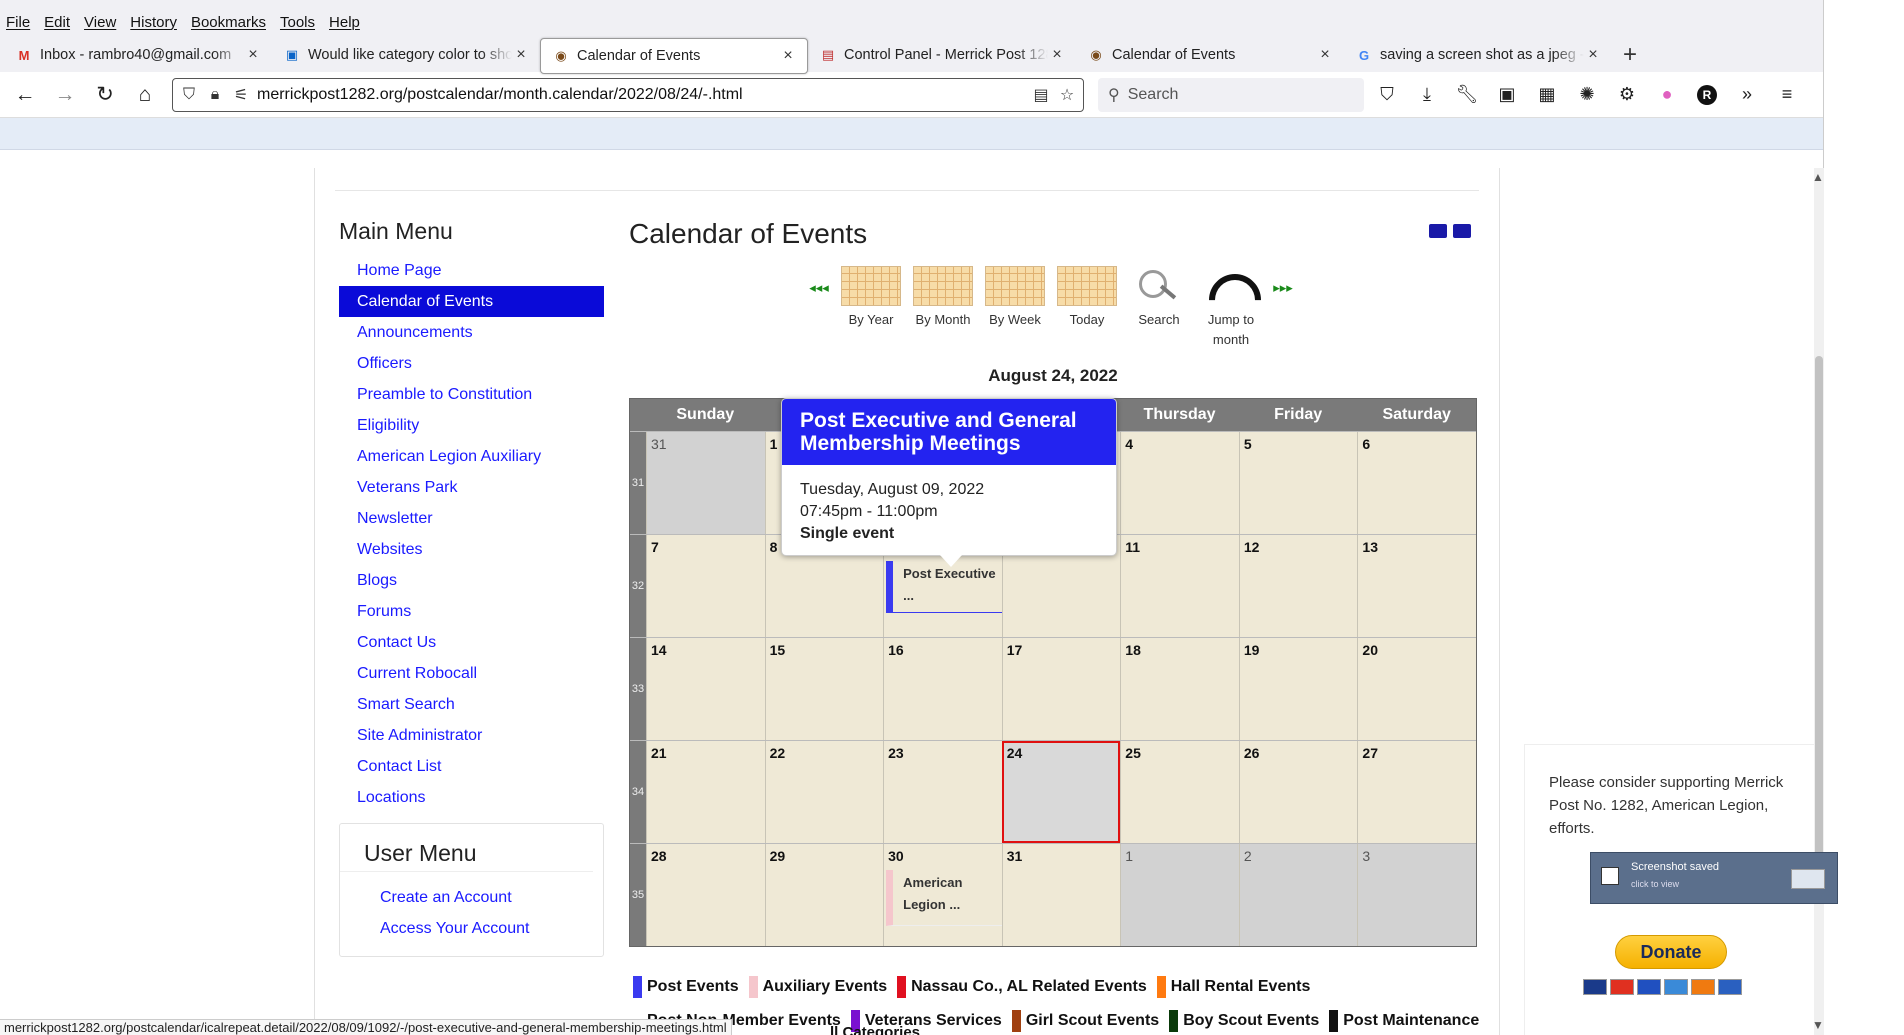 Image resolution: width=1904 pixels, height=1035 pixels. What do you see at coordinates (1630, 55) in the screenshot?
I see `new-tab-button: +` at bounding box center [1630, 55].